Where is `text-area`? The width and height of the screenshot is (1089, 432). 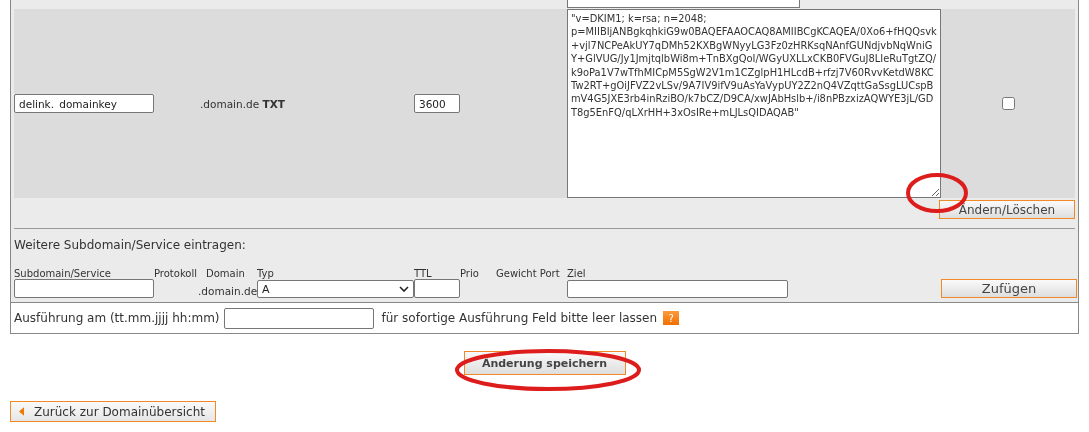
text-area is located at coordinates (683, 4).